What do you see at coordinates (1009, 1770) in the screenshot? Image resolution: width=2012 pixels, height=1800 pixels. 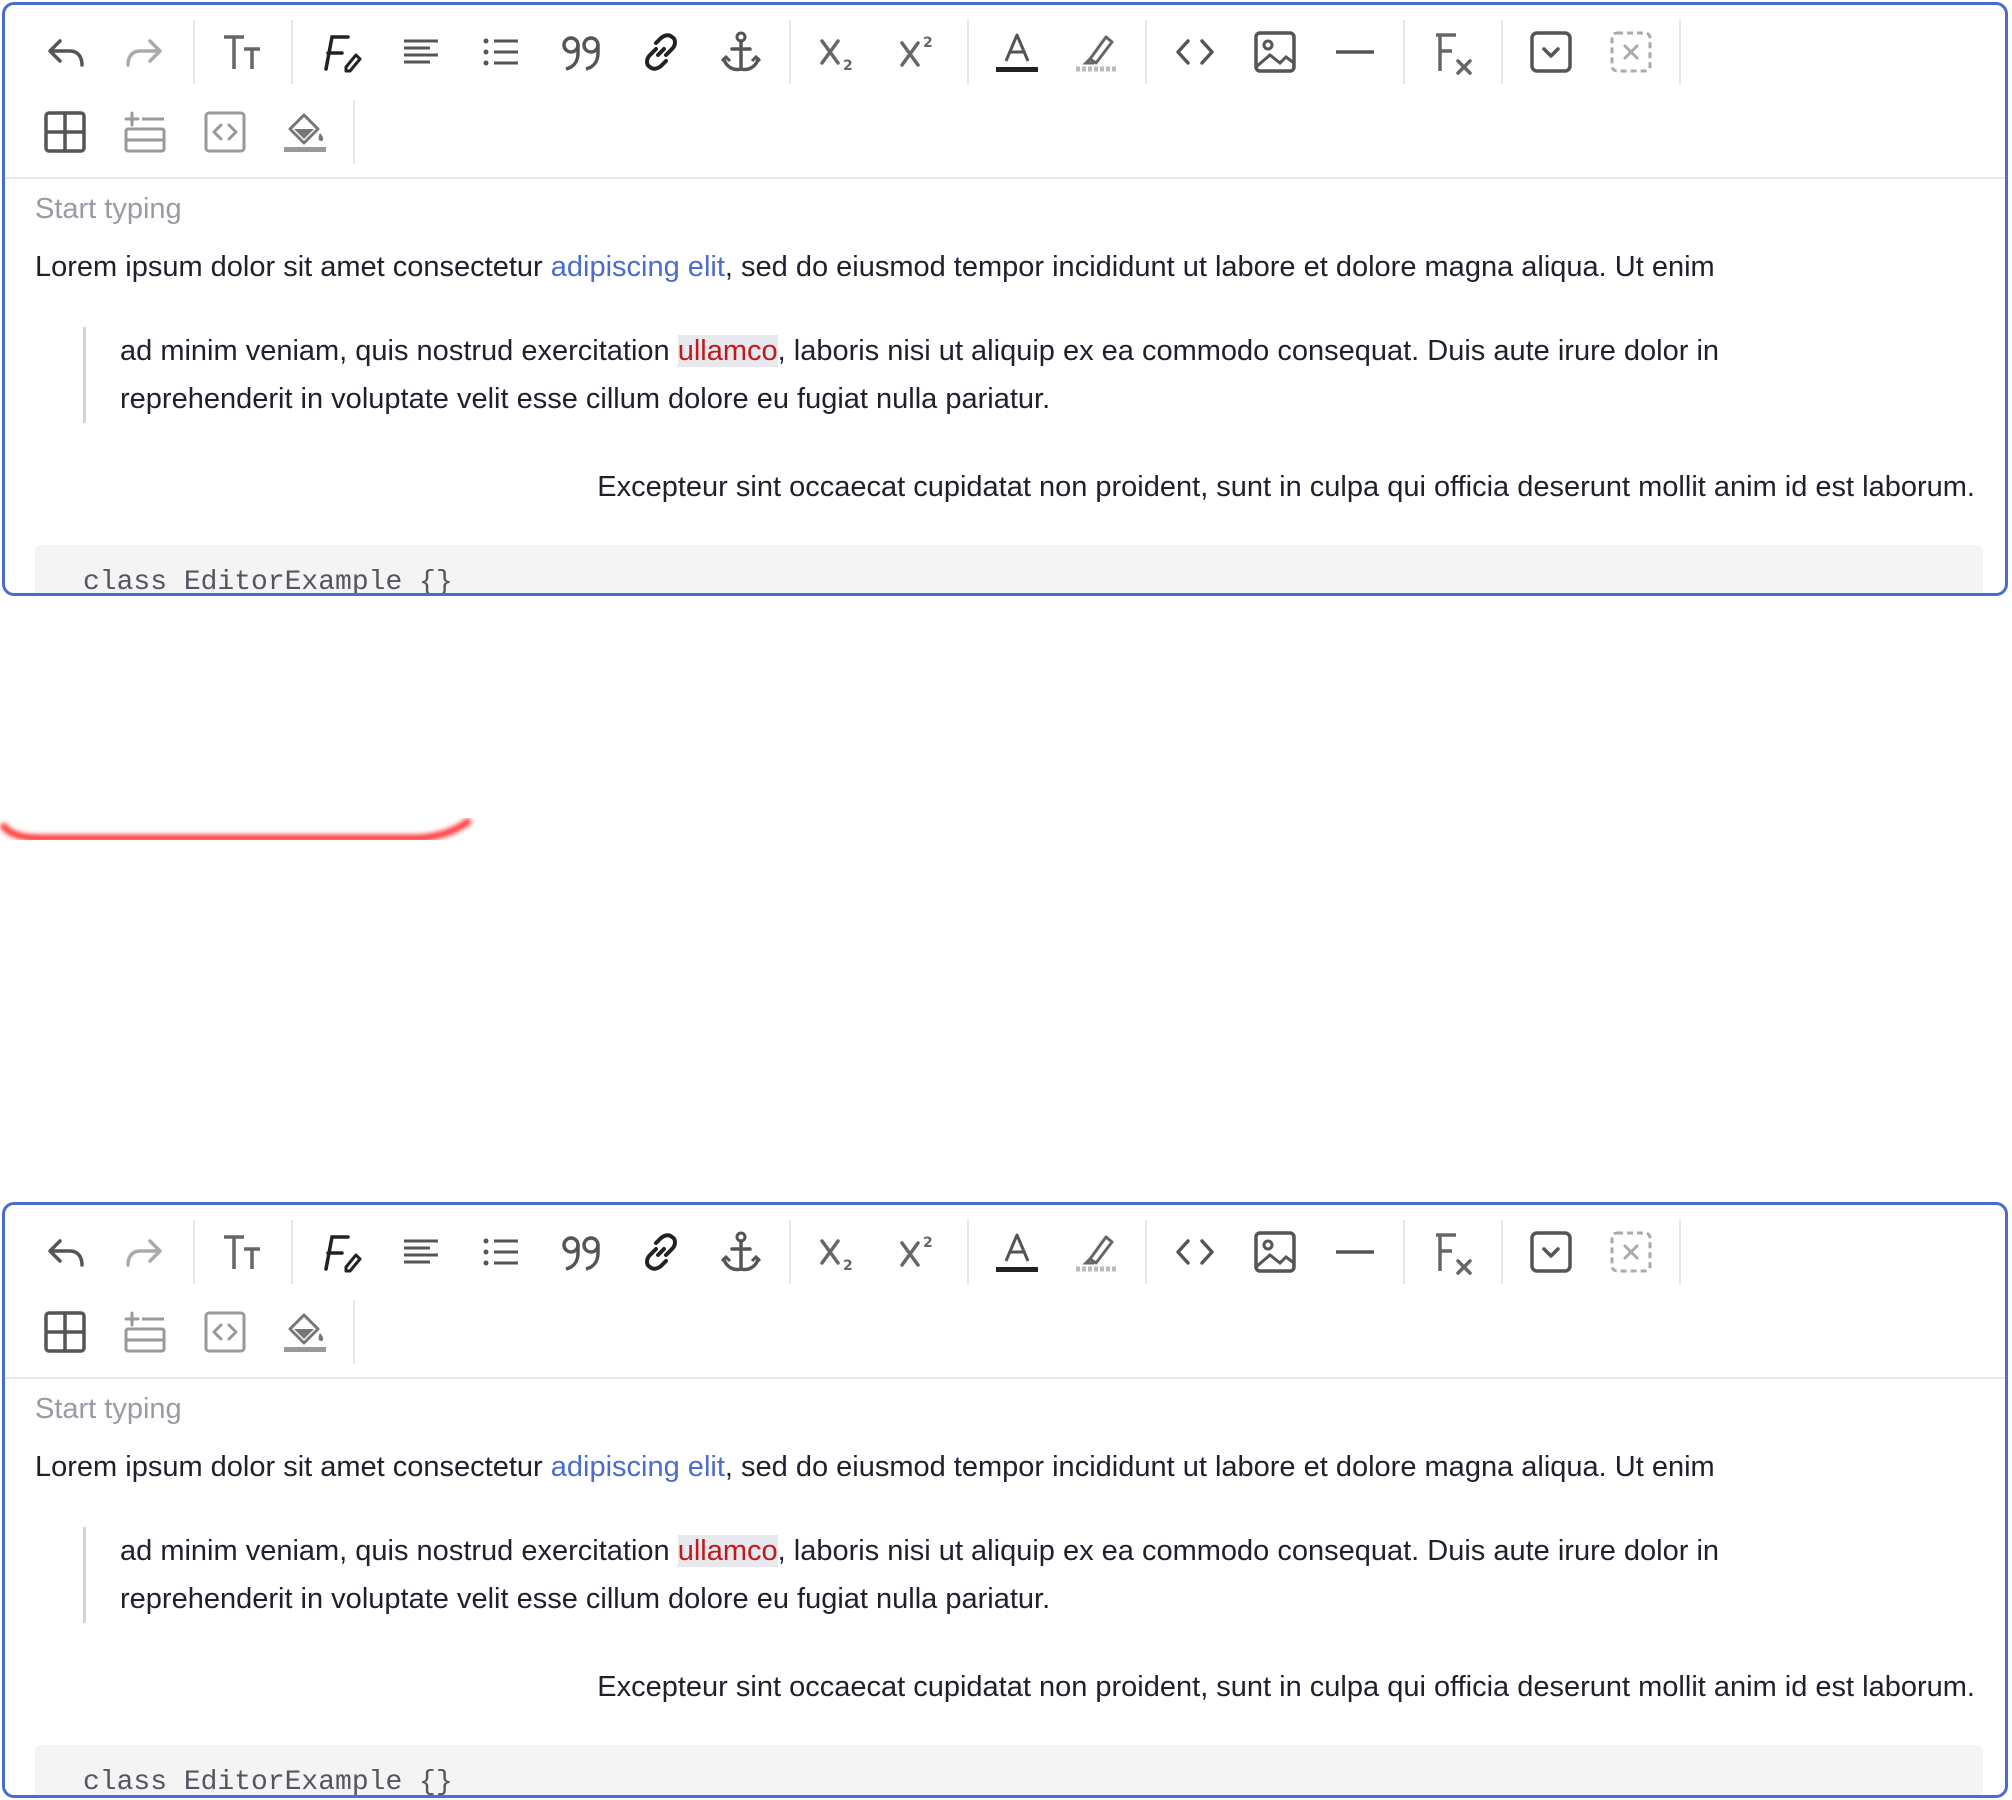 I see `code-block: class EditorExample {}` at bounding box center [1009, 1770].